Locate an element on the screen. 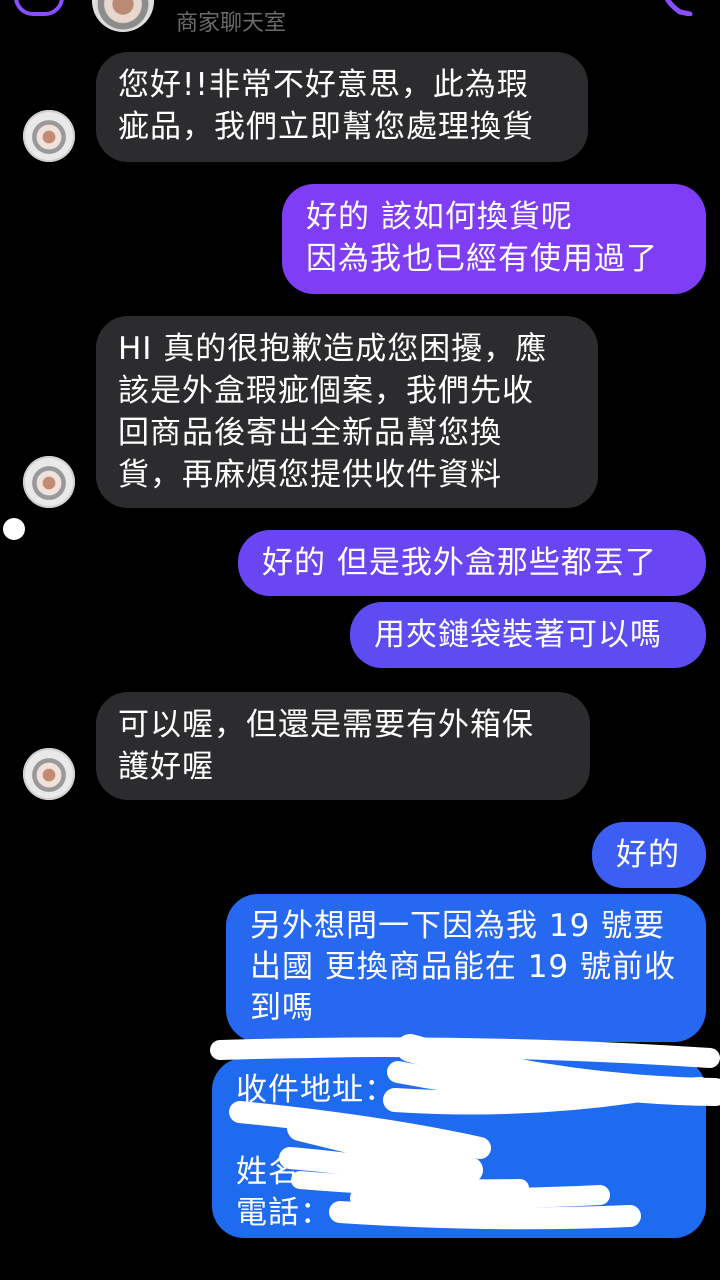 The width and height of the screenshot is (720, 1280). message-bubble-incoming: 您好!!非常不好意思，此為瑕 疵品，我們立即幫您處理換貨 is located at coordinates (342, 107).